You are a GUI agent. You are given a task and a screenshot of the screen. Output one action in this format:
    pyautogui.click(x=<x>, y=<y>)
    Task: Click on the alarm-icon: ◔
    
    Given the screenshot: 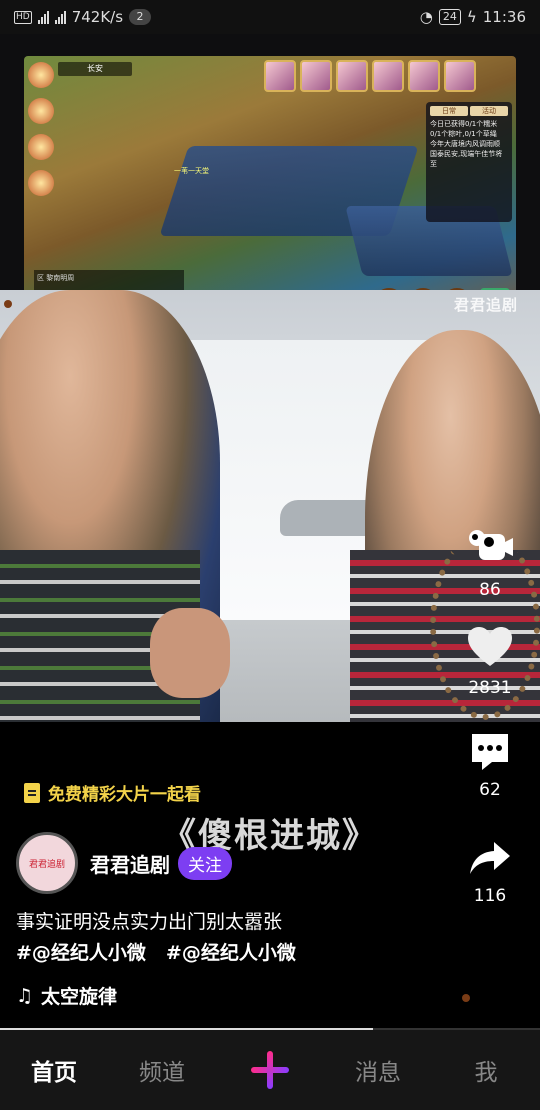 What is the action you would take?
    pyautogui.click(x=426, y=17)
    